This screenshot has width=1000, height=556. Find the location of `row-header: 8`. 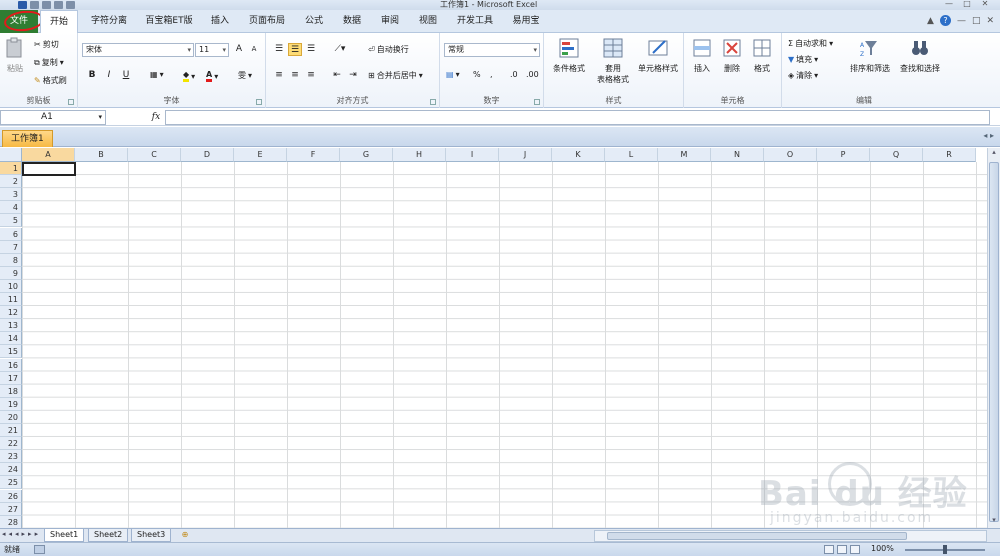

row-header: 8 is located at coordinates (11, 260).